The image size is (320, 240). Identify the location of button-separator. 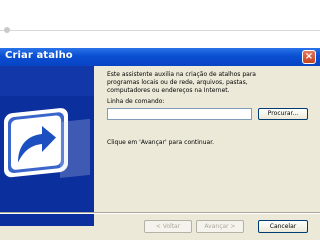
(160, 213).